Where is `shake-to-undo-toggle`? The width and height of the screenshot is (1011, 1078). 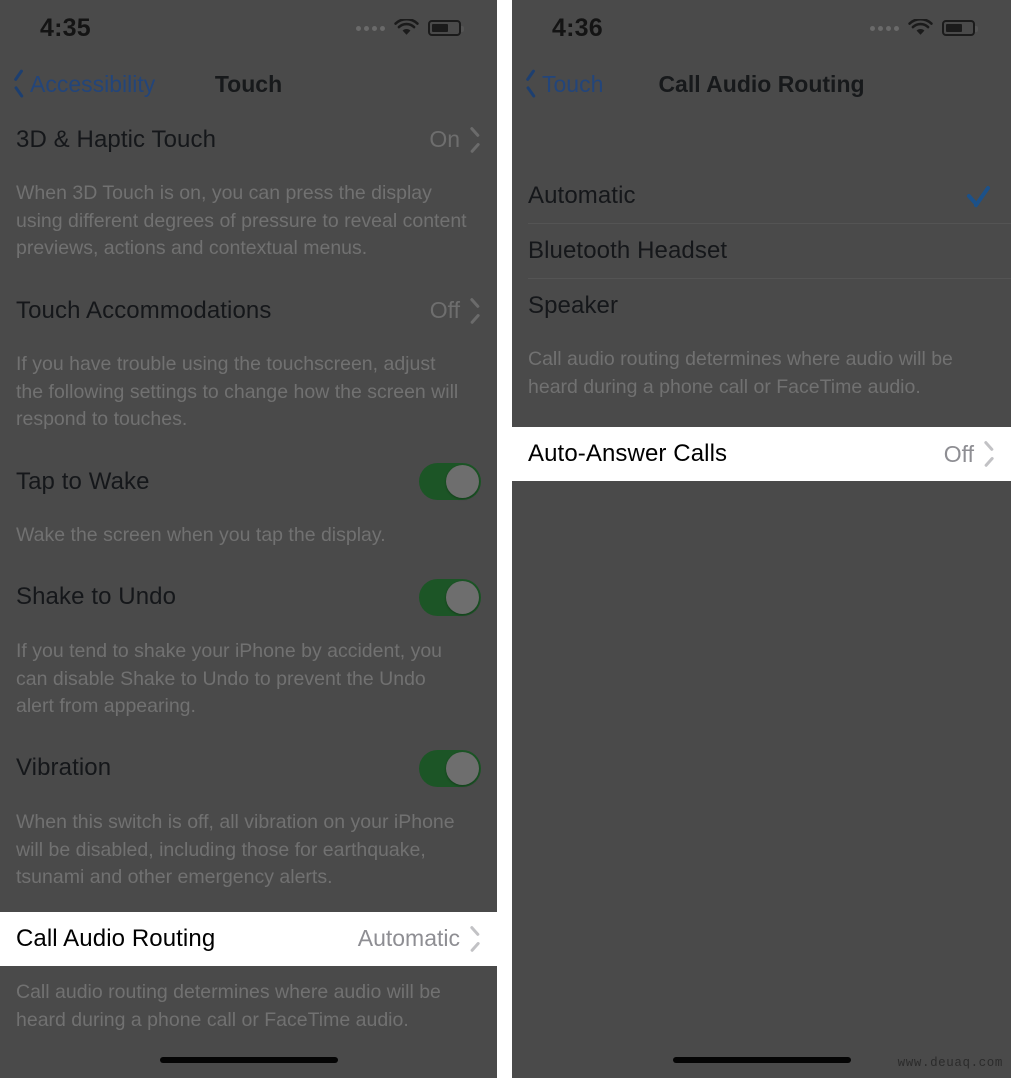
shake-to-undo-toggle is located at coordinates (450, 597).